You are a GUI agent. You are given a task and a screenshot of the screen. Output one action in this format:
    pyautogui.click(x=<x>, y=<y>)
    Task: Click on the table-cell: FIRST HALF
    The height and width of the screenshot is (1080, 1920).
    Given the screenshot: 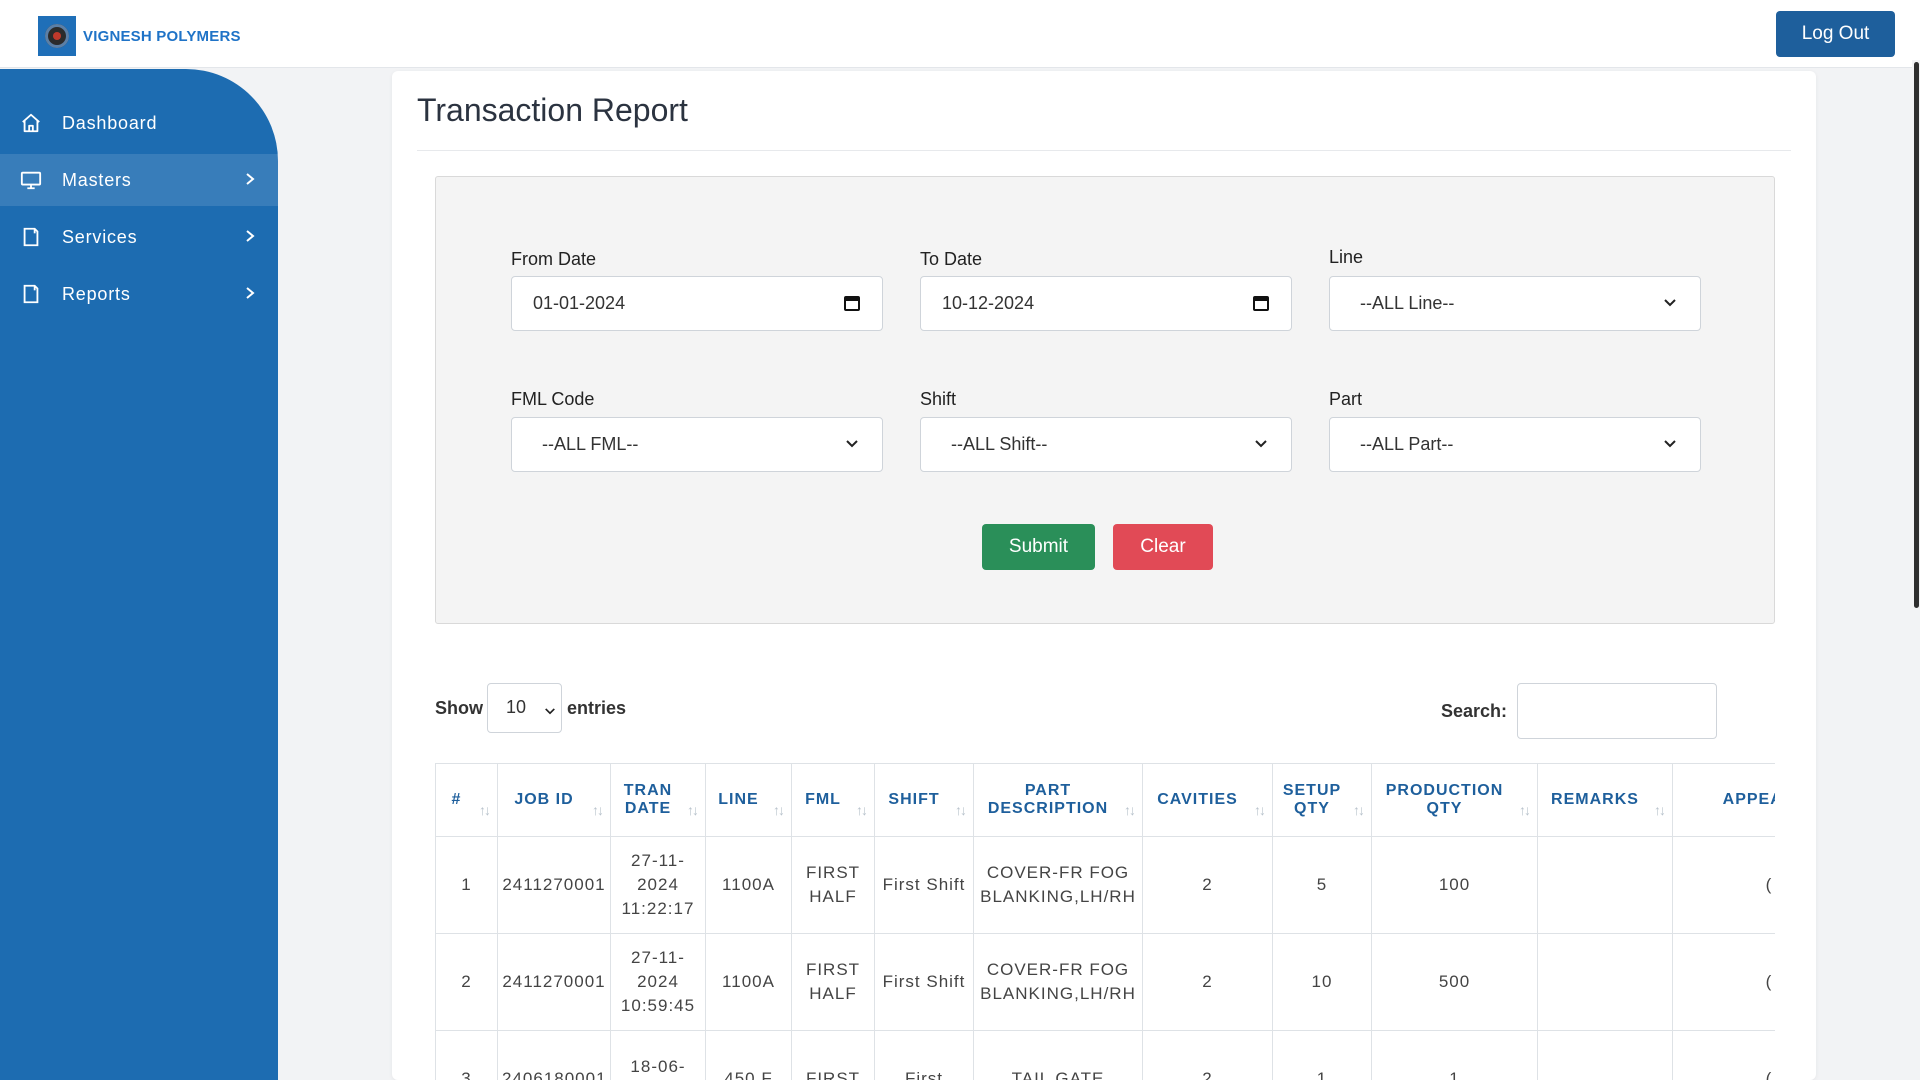 What is the action you would take?
    pyautogui.click(x=833, y=982)
    